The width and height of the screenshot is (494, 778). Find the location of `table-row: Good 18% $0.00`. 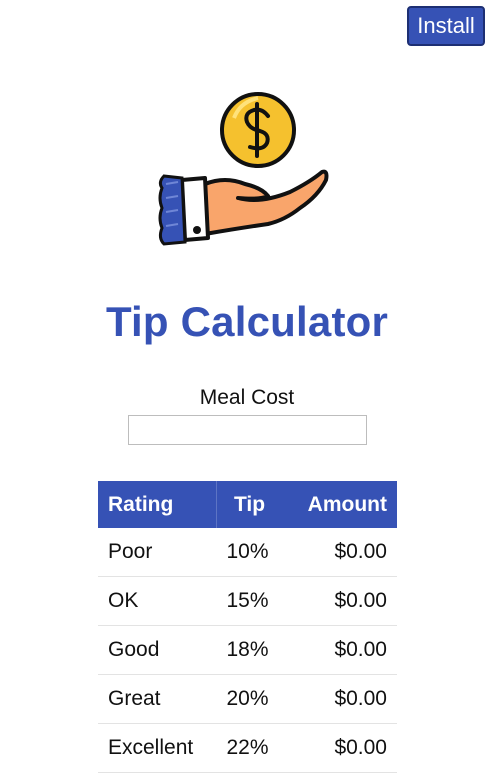

table-row: Good 18% $0.00 is located at coordinates (247, 650).